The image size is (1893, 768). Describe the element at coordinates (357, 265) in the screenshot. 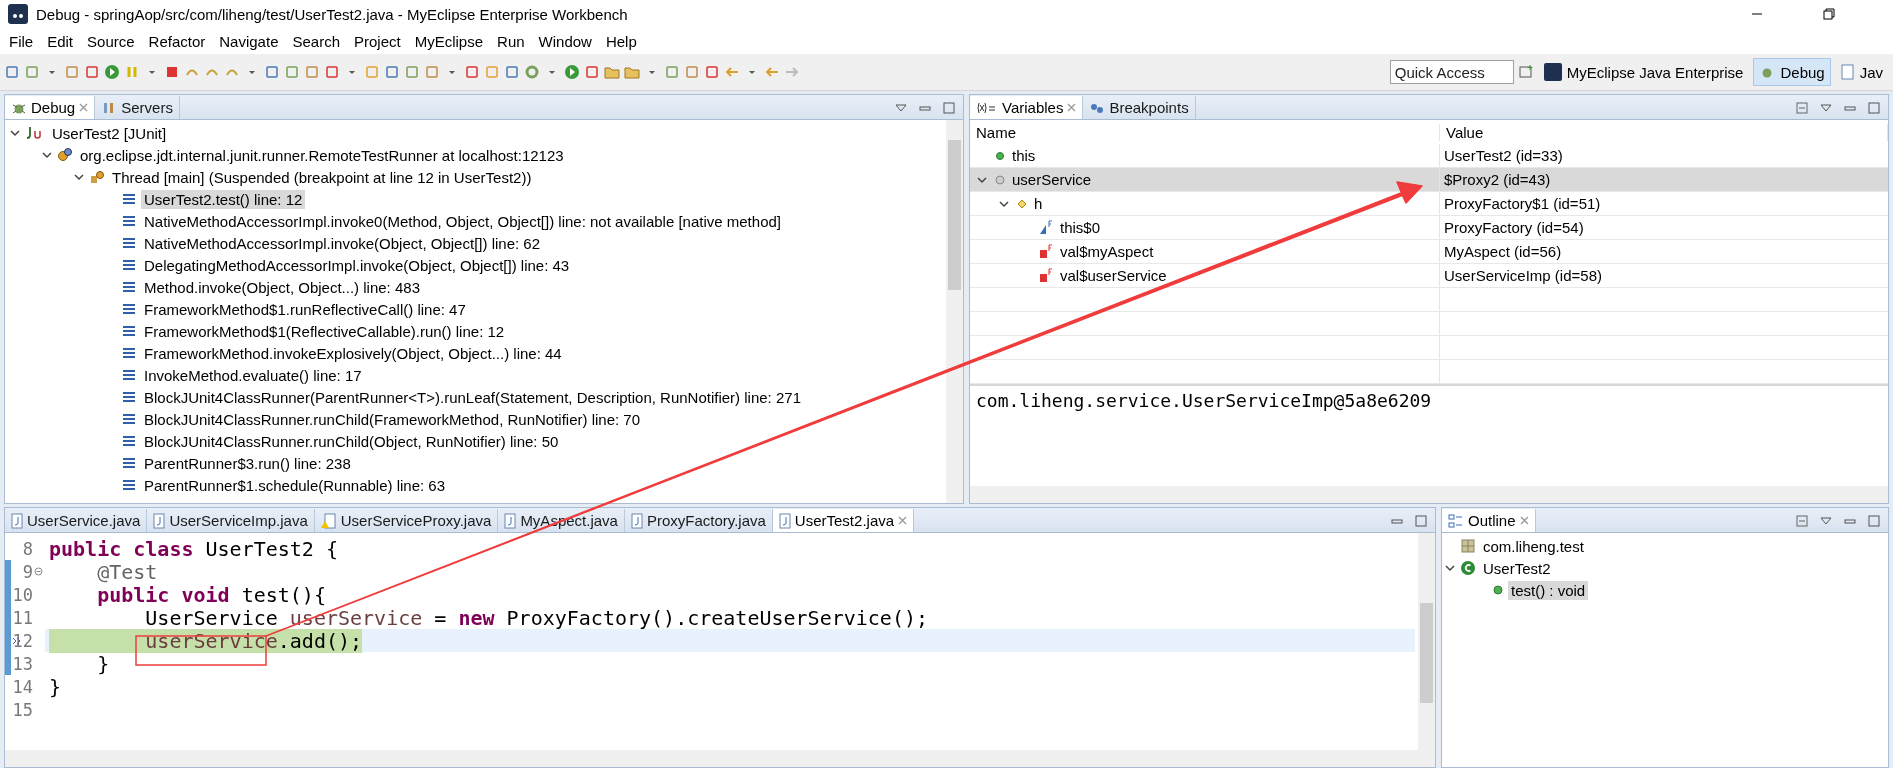

I see `tree-item: DelegatingMethodAccessorImpl.invoke(Object, Object[]) line: 43` at that location.